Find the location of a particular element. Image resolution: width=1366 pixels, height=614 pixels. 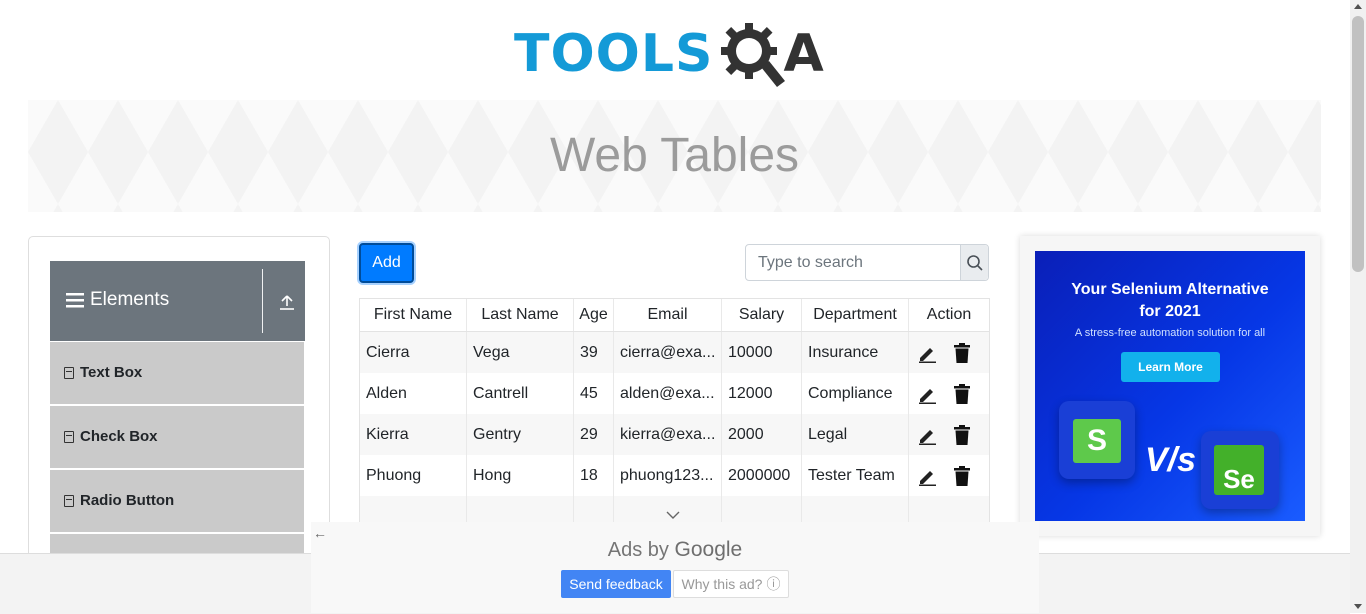

cell-first-name: Cierra is located at coordinates (413, 352).